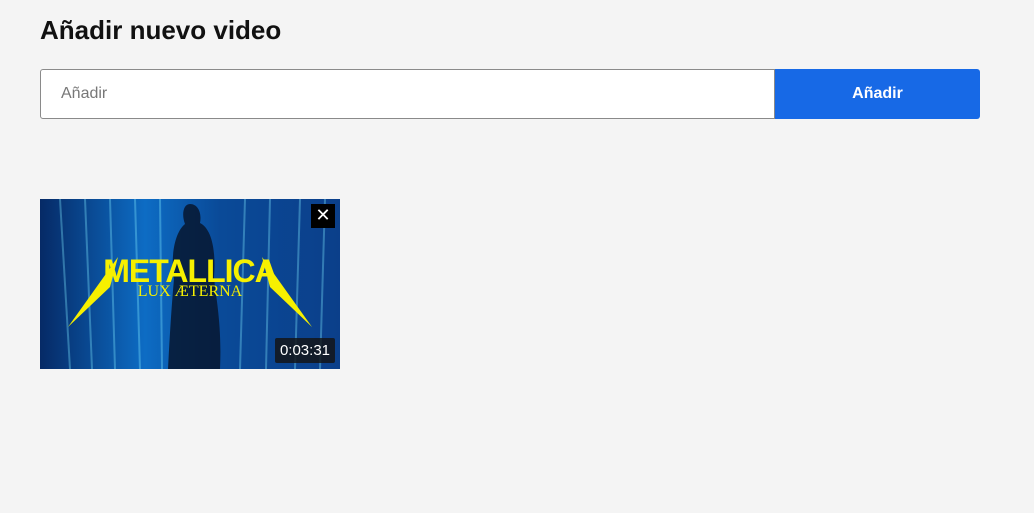 The image size is (1034, 513). I want to click on video-url-input, so click(407, 94).